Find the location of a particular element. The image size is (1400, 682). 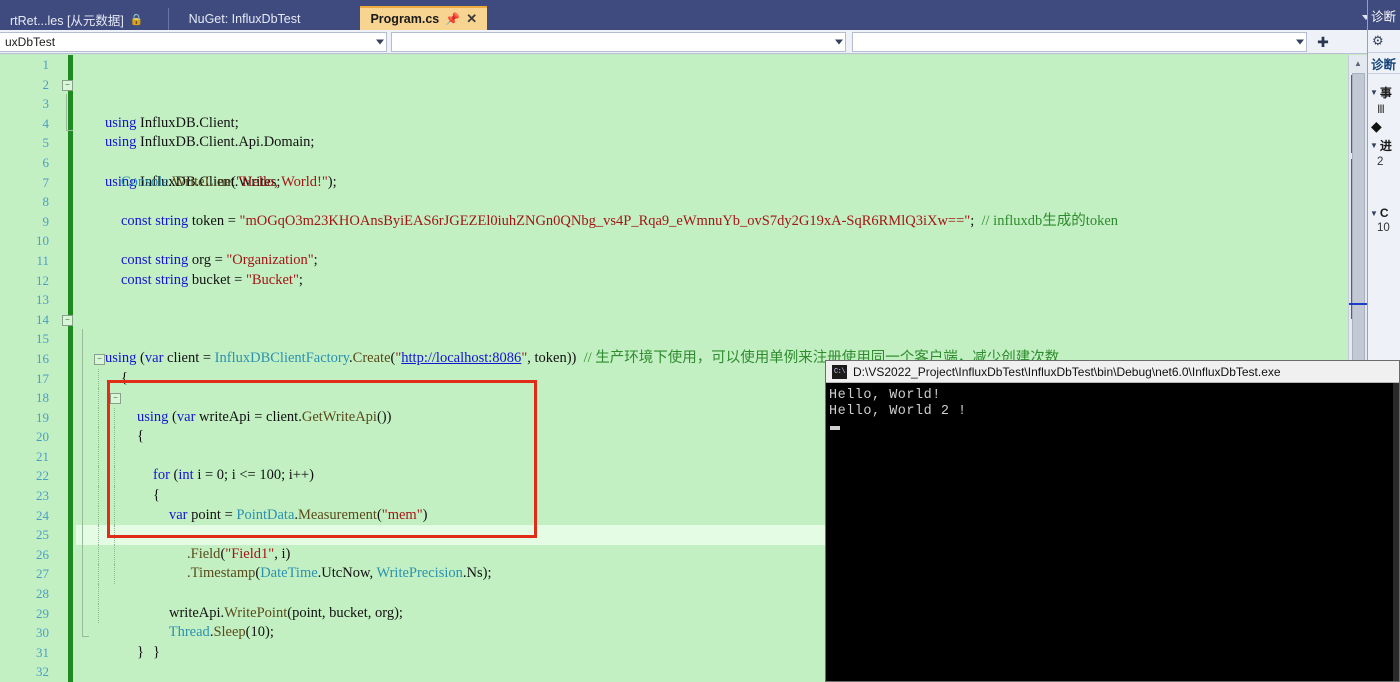

line-number: 11 is located at coordinates (42, 260).